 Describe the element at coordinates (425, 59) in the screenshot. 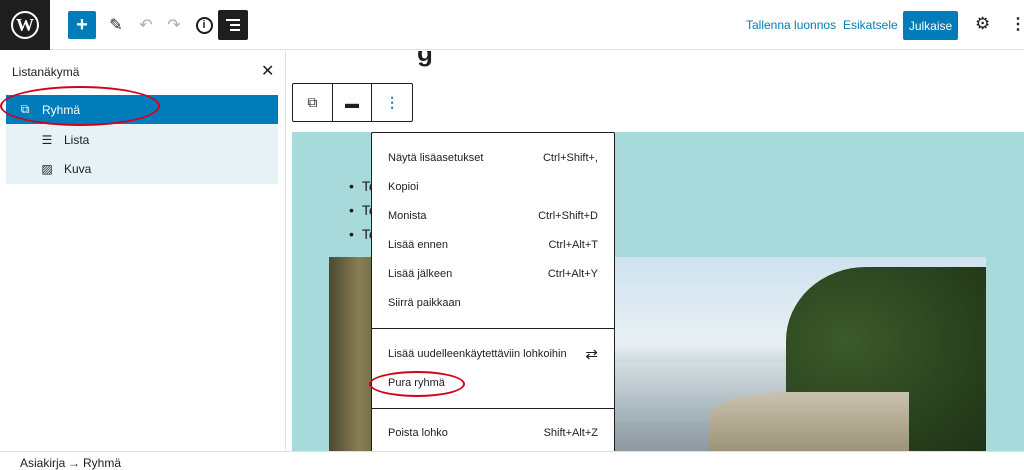

I see `post-title-fragment: g` at that location.